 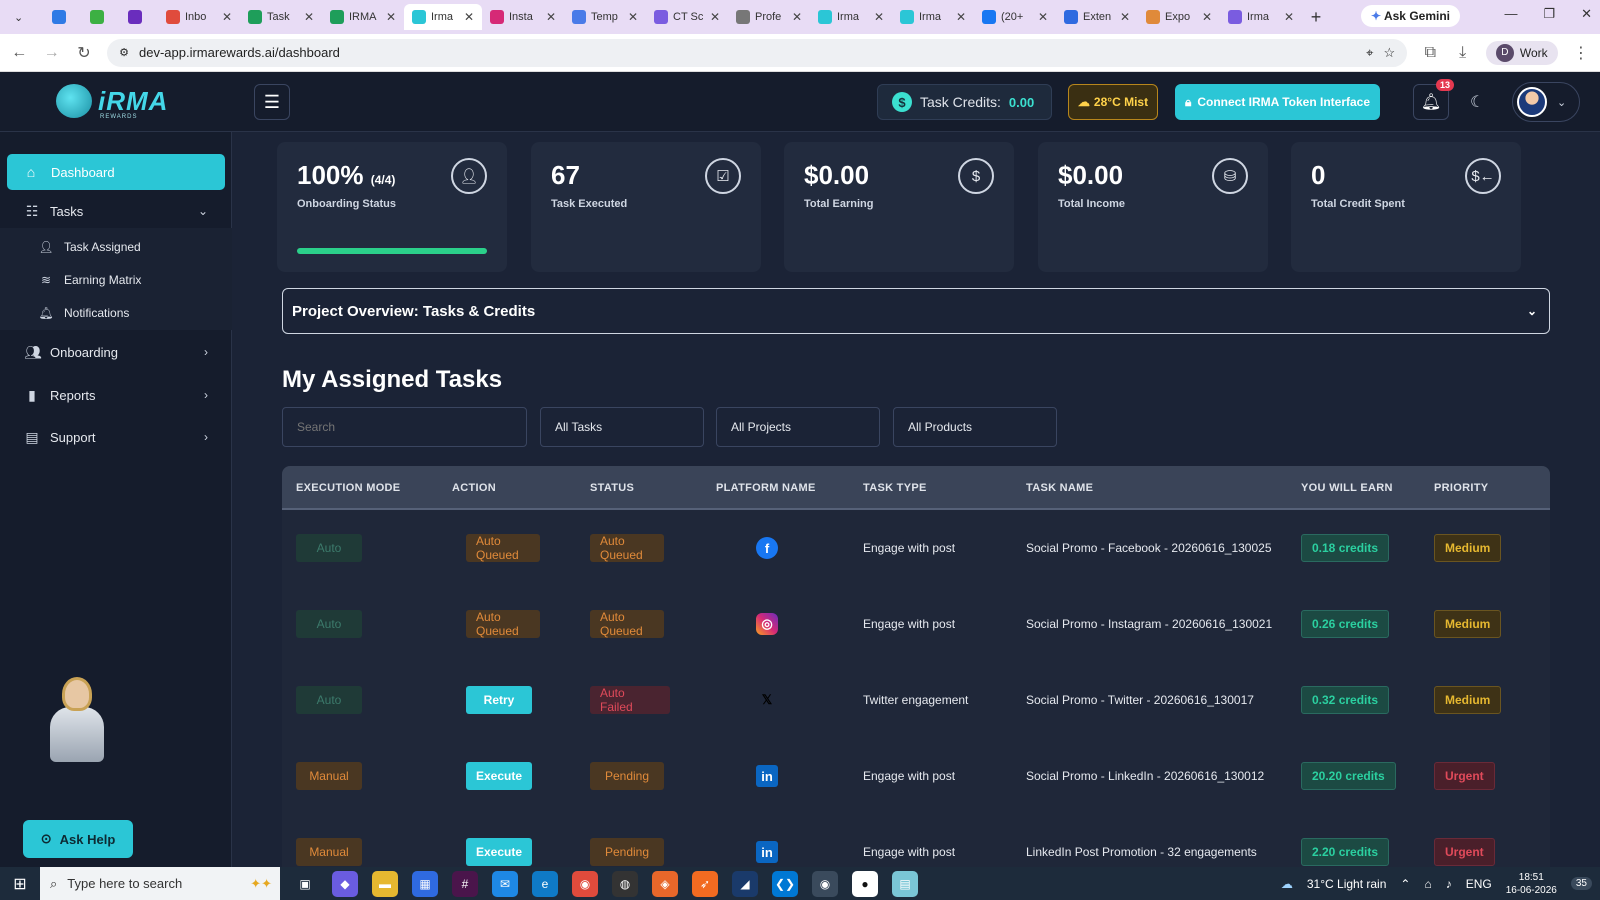 What do you see at coordinates (916, 311) in the screenshot?
I see `project-overview-accordion: Project Overview: Tasks & Credits ⌄` at bounding box center [916, 311].